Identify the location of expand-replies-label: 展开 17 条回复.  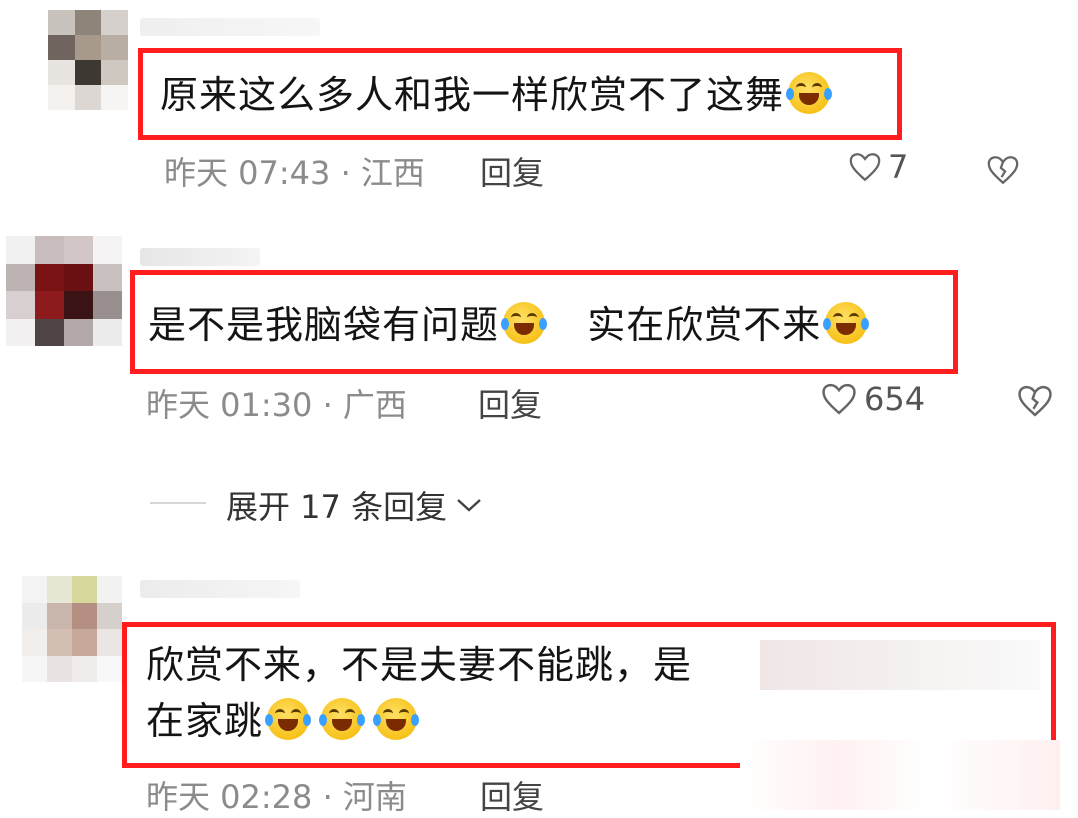
(337, 507).